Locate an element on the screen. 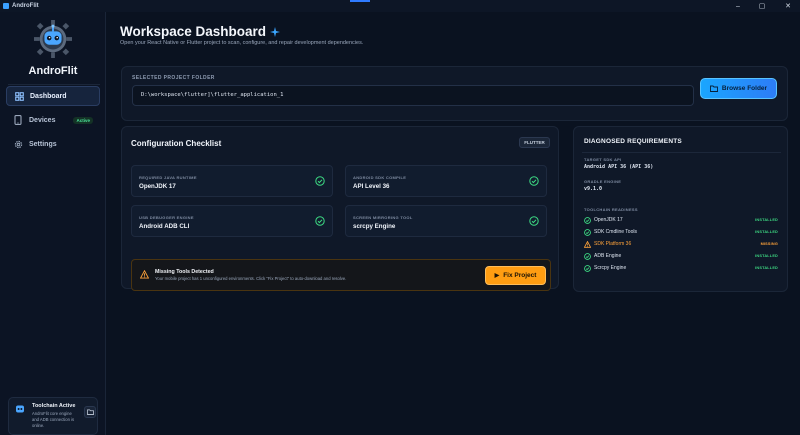 The image size is (800, 435). robot-avatar-icon is located at coordinates (20, 409).